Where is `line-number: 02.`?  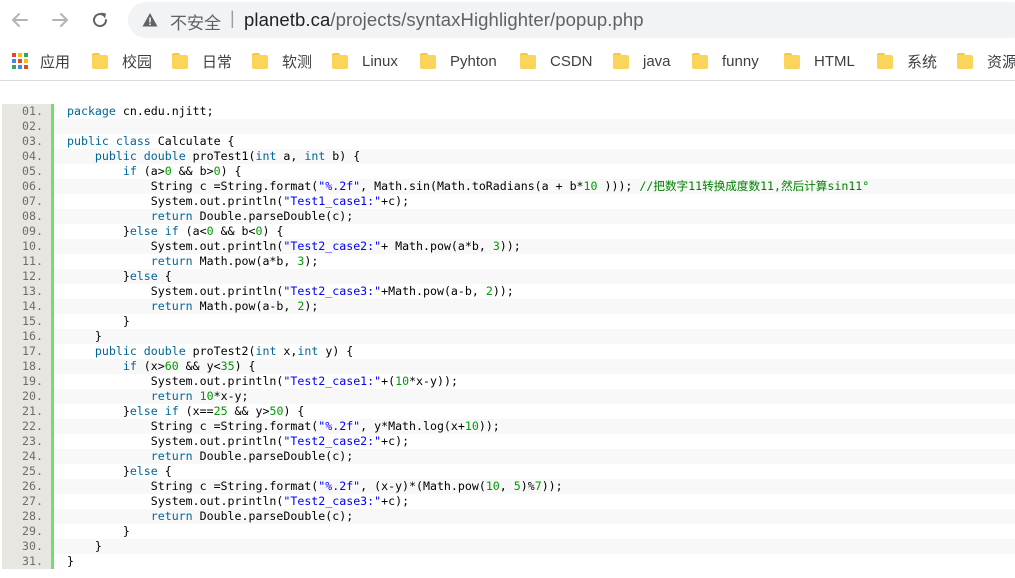
line-number: 02. is located at coordinates (28, 126).